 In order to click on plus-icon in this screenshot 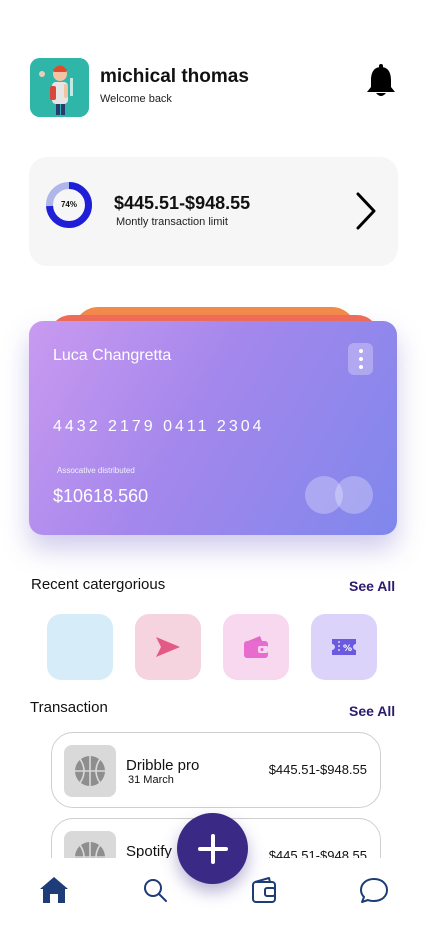, I will do `click(212, 848)`.